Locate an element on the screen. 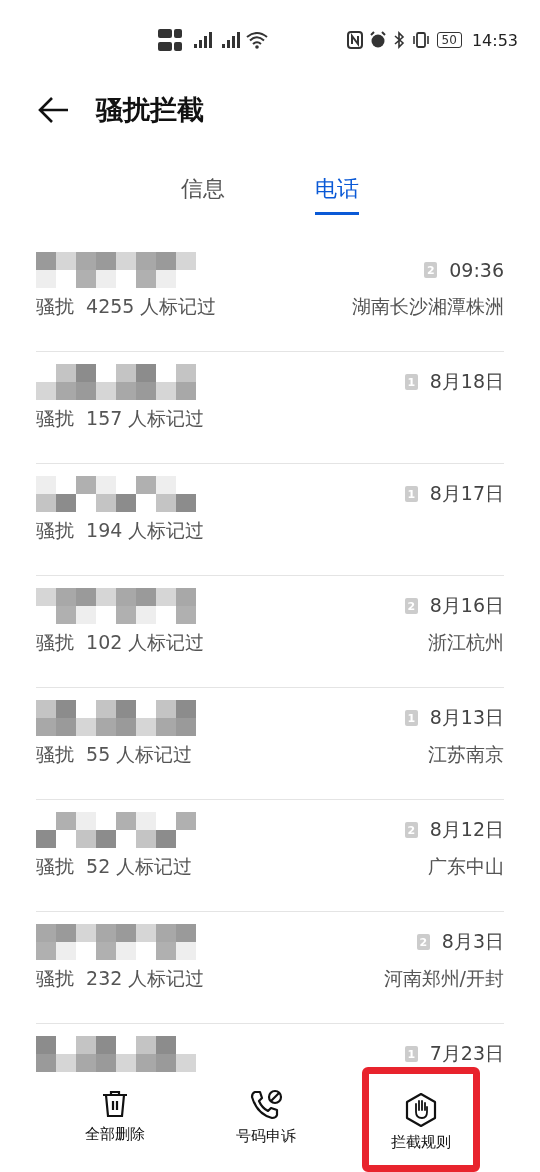 The height and width of the screenshot is (1172, 540). call-time: 8月16日 is located at coordinates (466, 605).